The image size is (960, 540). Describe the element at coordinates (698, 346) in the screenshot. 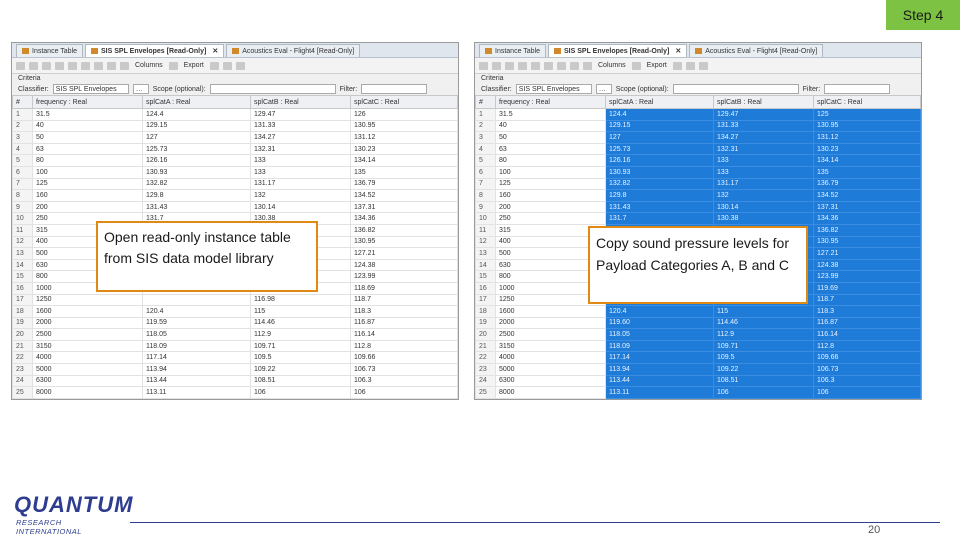

I see `table-row: 21 3150 118.09 109.71 112.8` at that location.